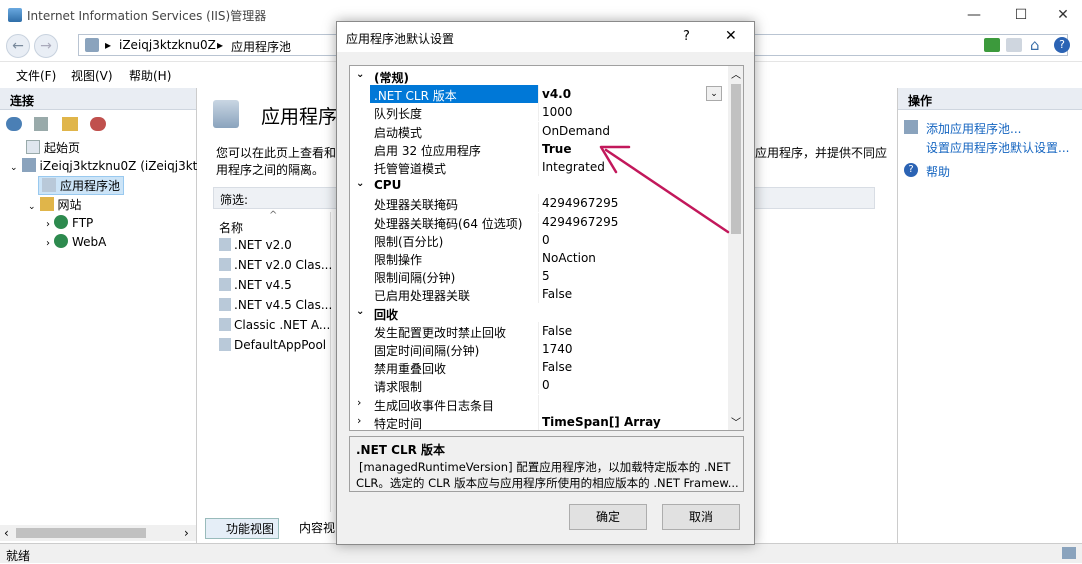 Image resolution: width=1082 pixels, height=564 pixels. What do you see at coordinates (46, 46) in the screenshot?
I see `forward-button: →` at bounding box center [46, 46].